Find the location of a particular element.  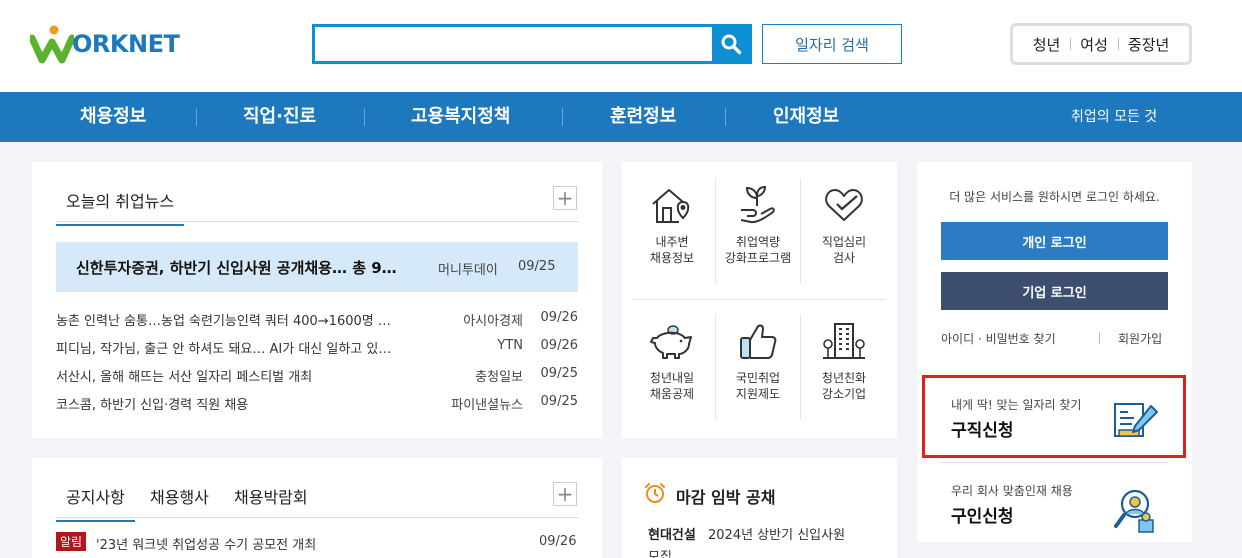

job-posting-title-cont: 모집 is located at coordinates (660, 554).